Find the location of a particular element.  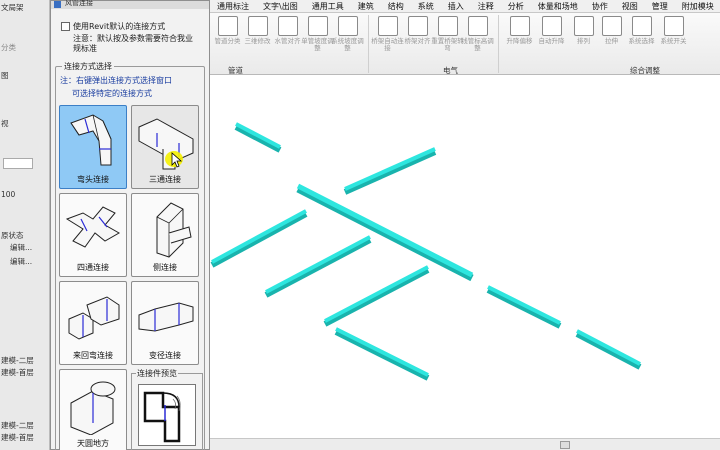

menu-item: 通用工具 is located at coordinates (328, 6).